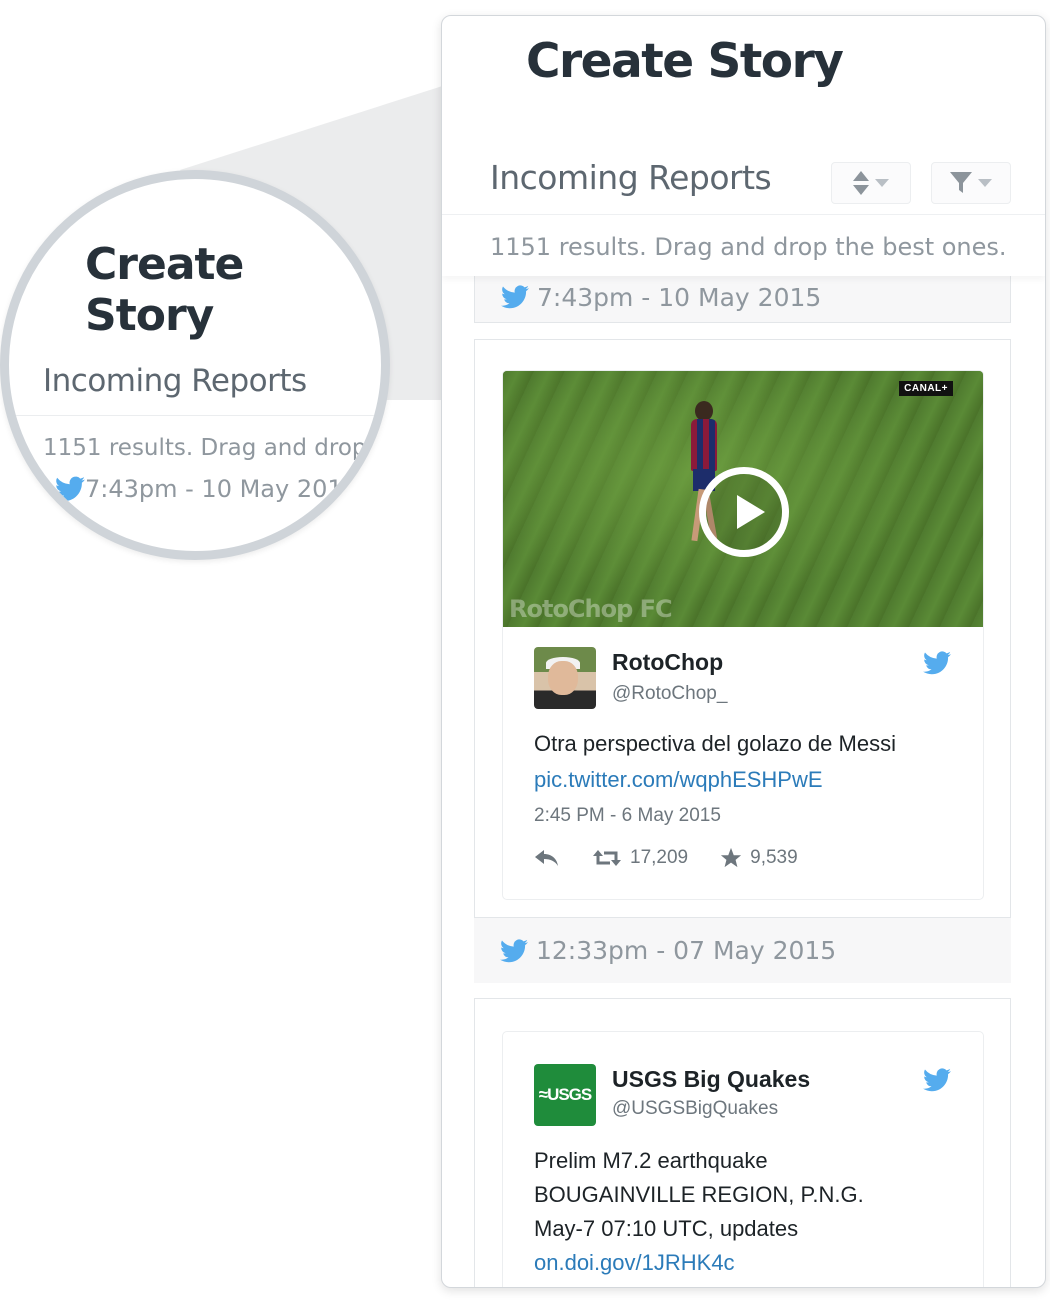  Describe the element at coordinates (774, 857) in the screenshot. I see `favorite-count: 9,539` at that location.